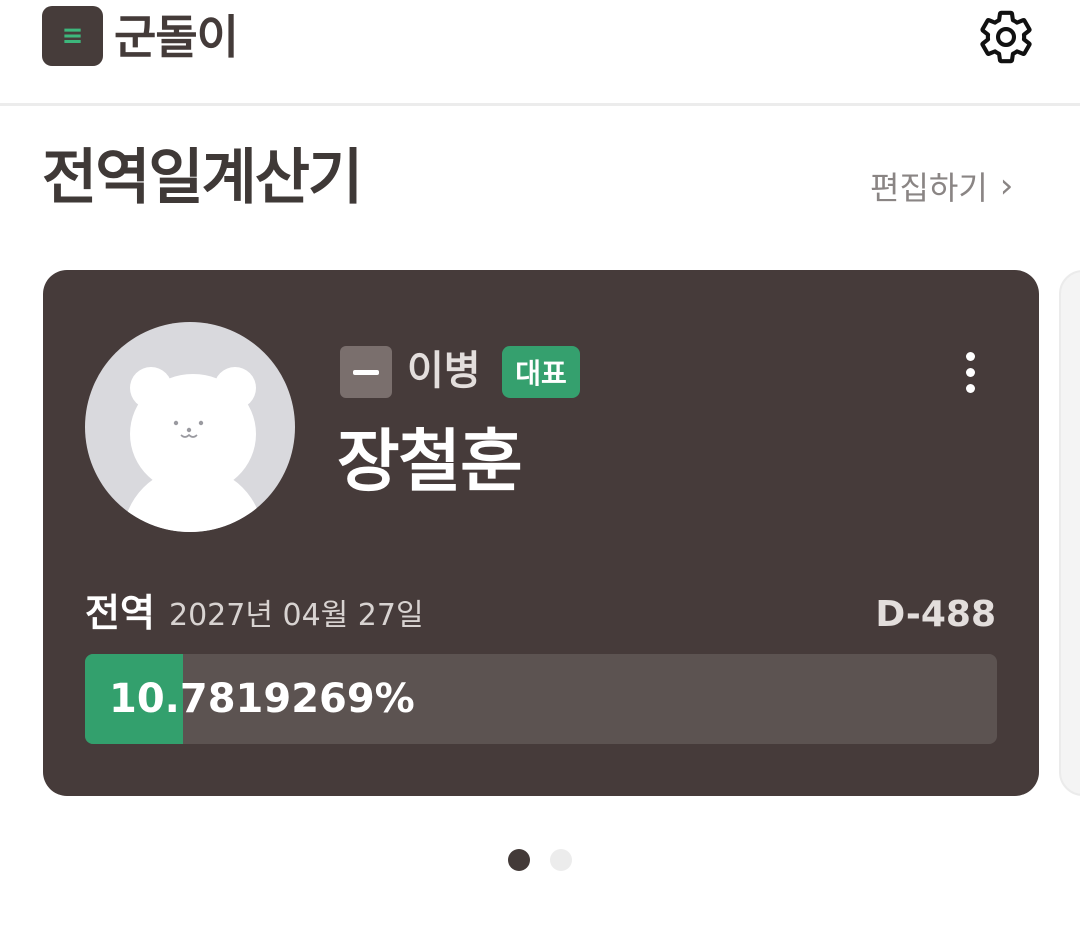  I want to click on page-title: 전역일계산기, so click(202, 178).